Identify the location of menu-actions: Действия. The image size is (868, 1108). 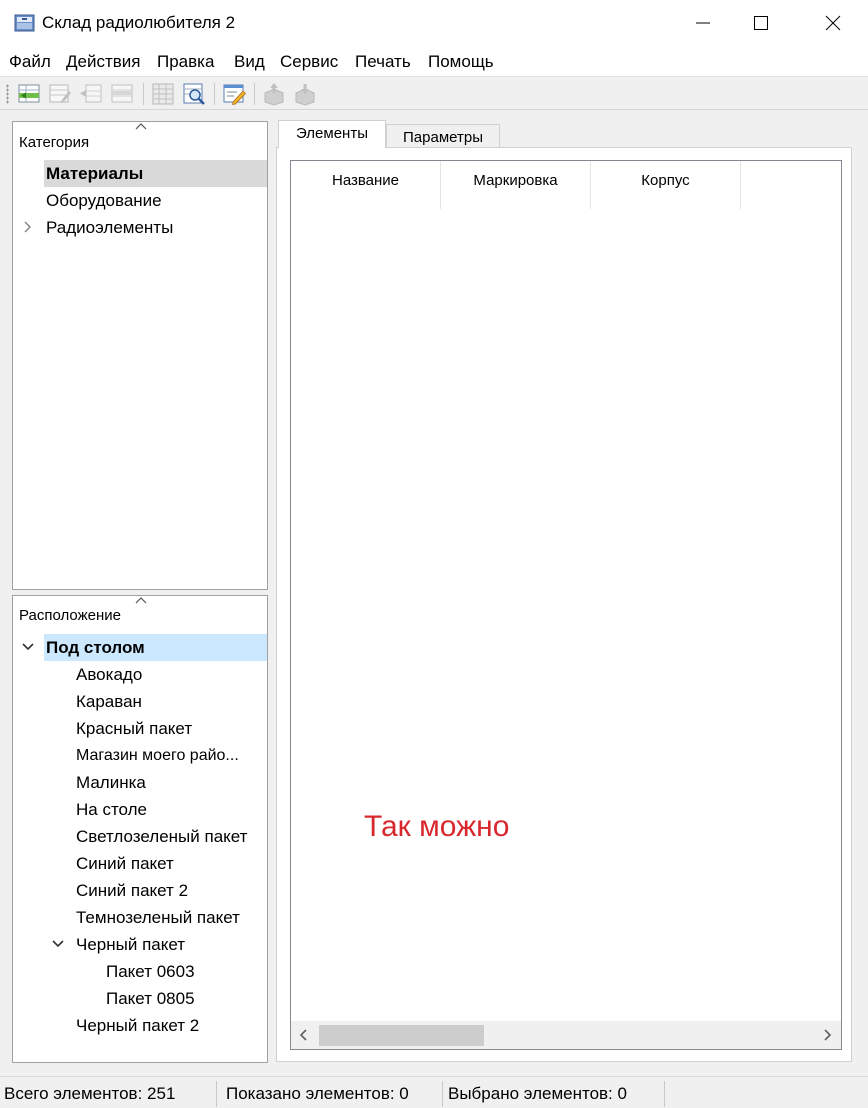
(103, 62).